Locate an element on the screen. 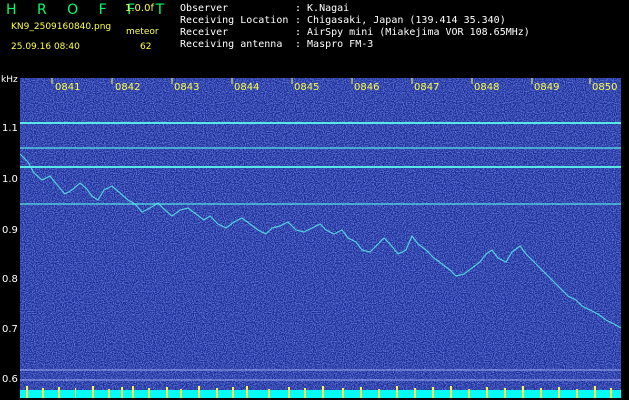 This screenshot has width=629, height=400. x-tick: 0841 is located at coordinates (67, 87).